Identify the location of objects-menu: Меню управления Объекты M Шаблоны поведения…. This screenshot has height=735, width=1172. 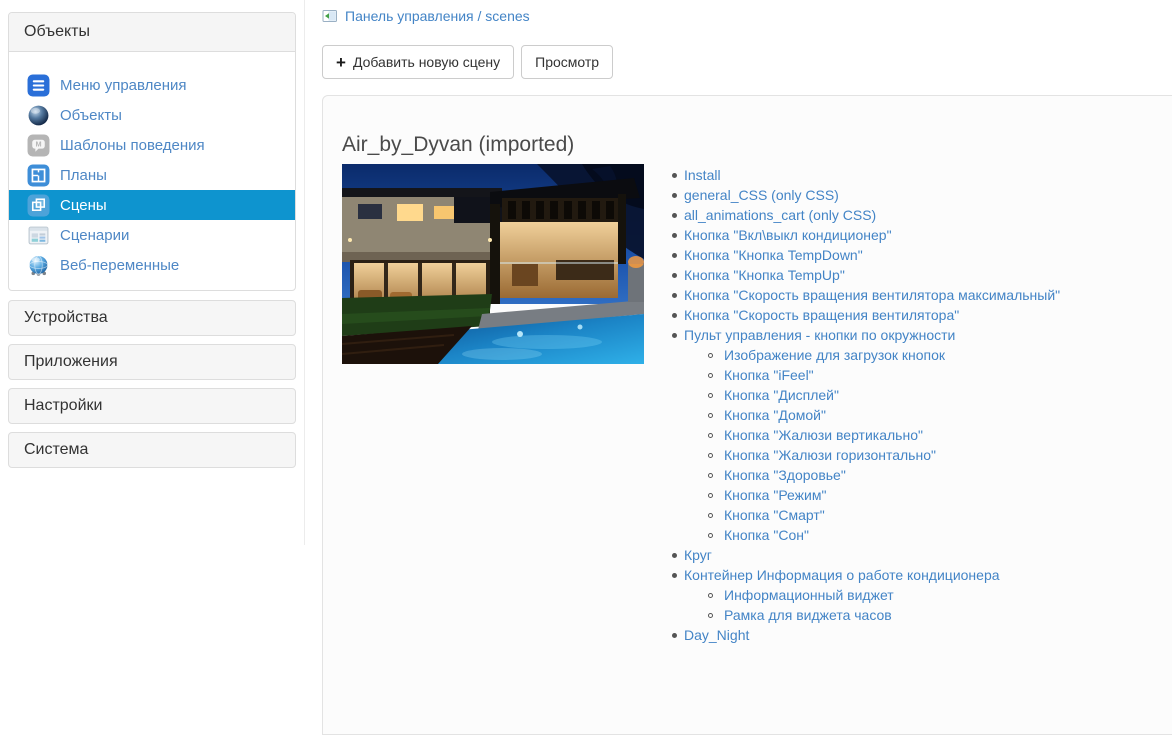
(152, 171).